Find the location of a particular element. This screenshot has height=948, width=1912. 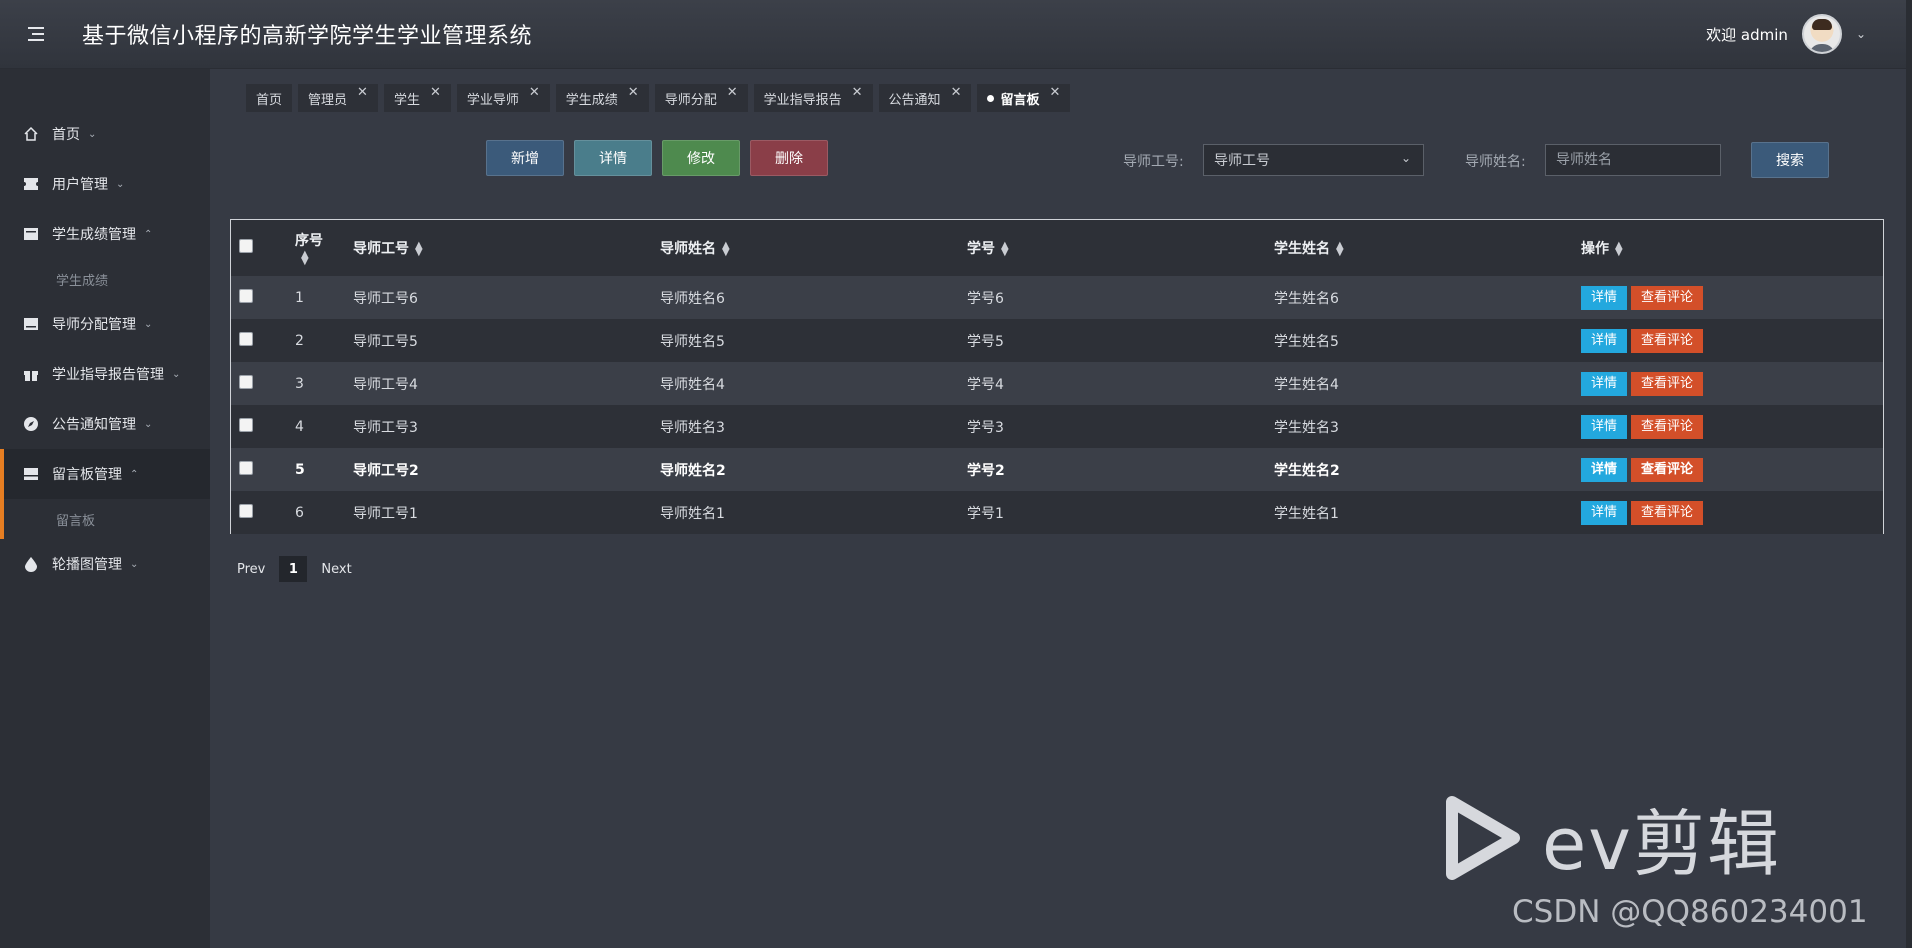

tab-reports: 学业指导报告 ✕ is located at coordinates (813, 98).